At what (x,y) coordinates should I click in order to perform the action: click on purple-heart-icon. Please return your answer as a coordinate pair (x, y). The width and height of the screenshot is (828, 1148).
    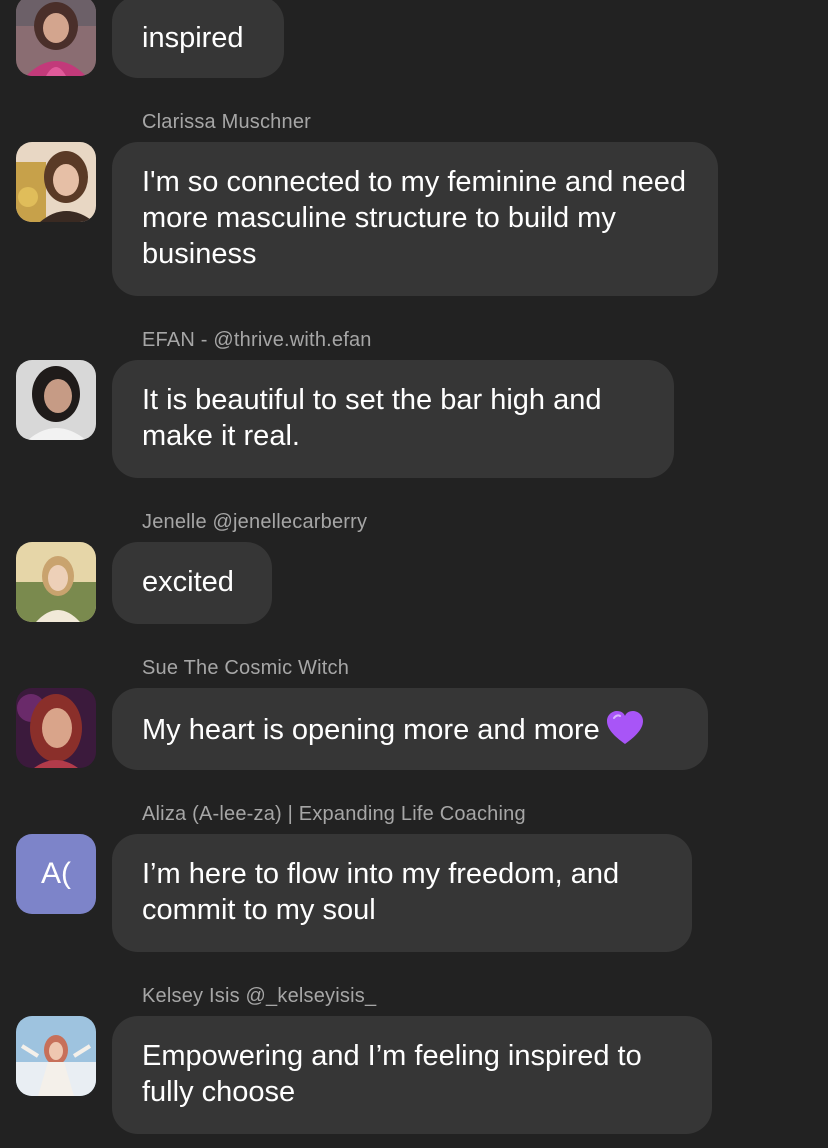
    Looking at the image, I should click on (624, 727).